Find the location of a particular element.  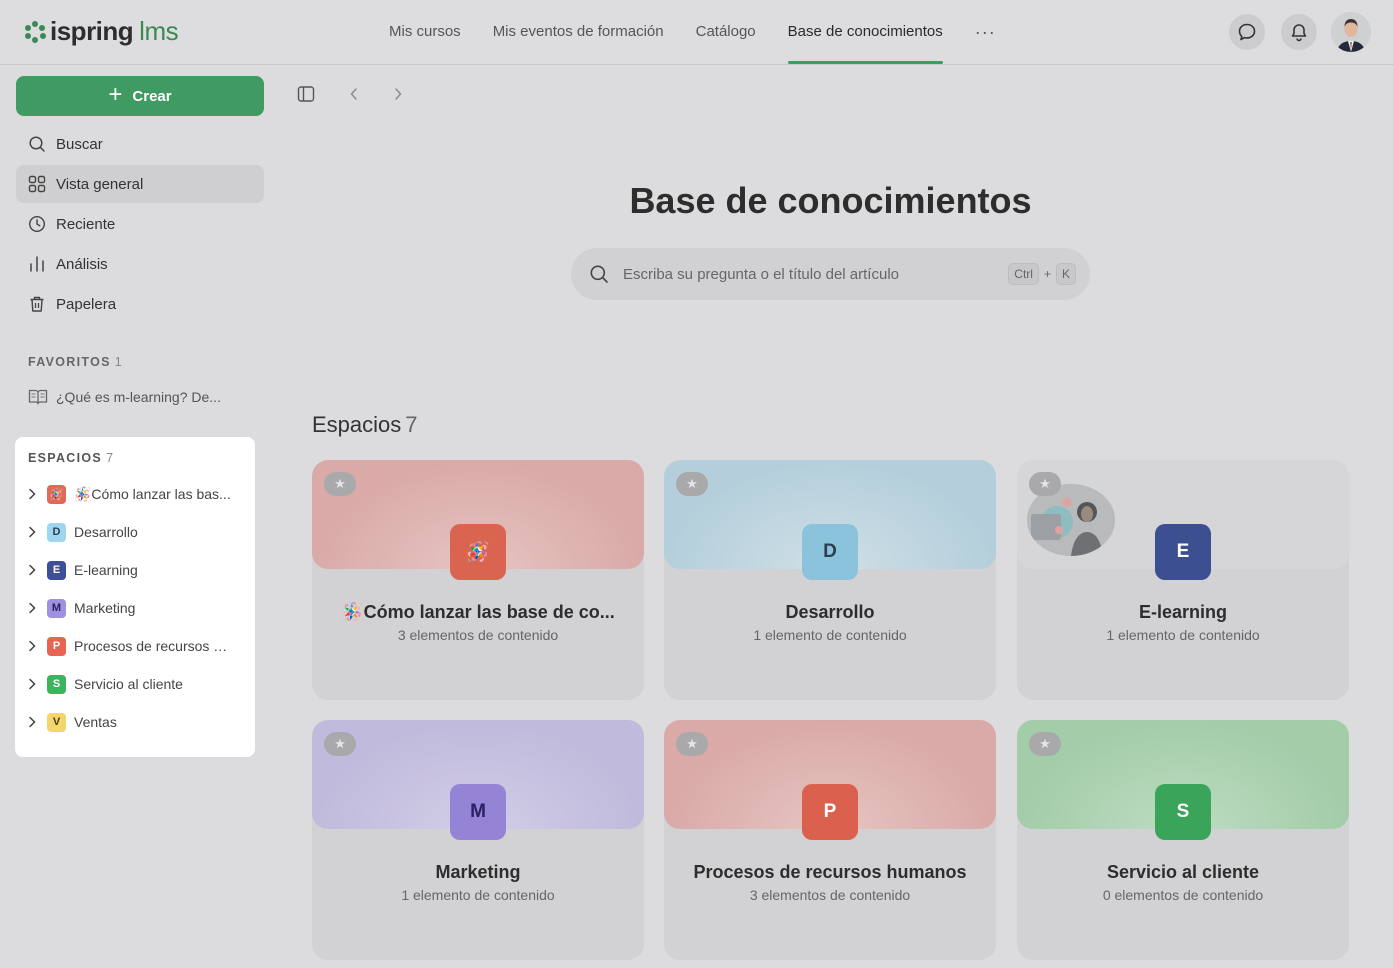

toggle-sidebar-button is located at coordinates (306, 94).